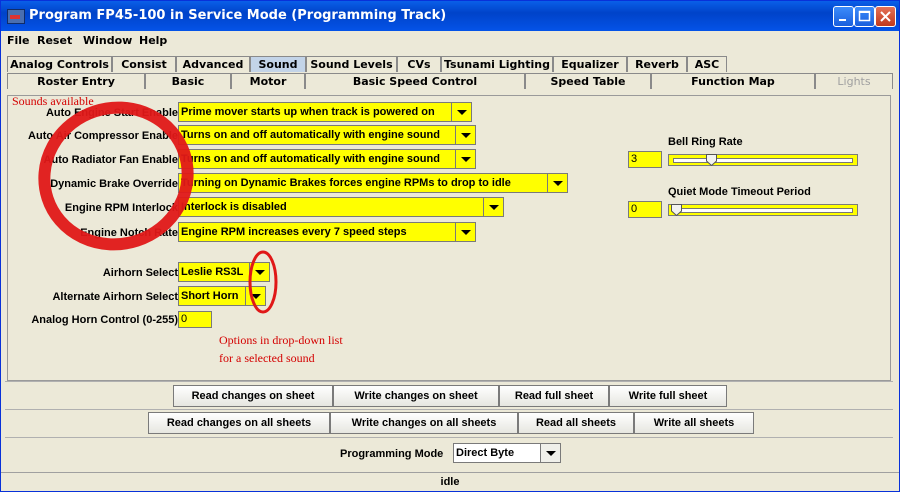  I want to click on app-icon, so click(16, 16).